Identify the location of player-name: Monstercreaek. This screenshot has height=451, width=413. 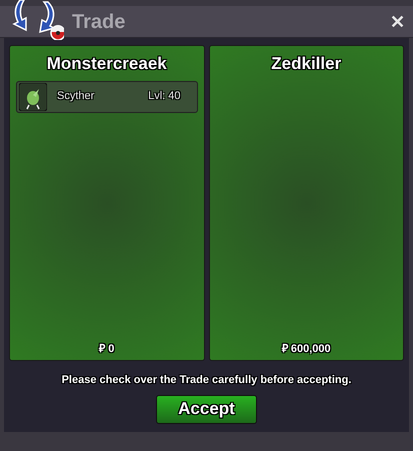
(106, 64).